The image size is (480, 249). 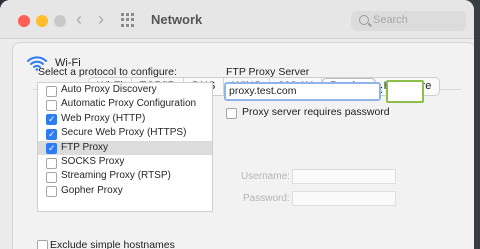 What do you see at coordinates (85, 147) in the screenshot?
I see `list-item-label: FTP Proxy` at bounding box center [85, 147].